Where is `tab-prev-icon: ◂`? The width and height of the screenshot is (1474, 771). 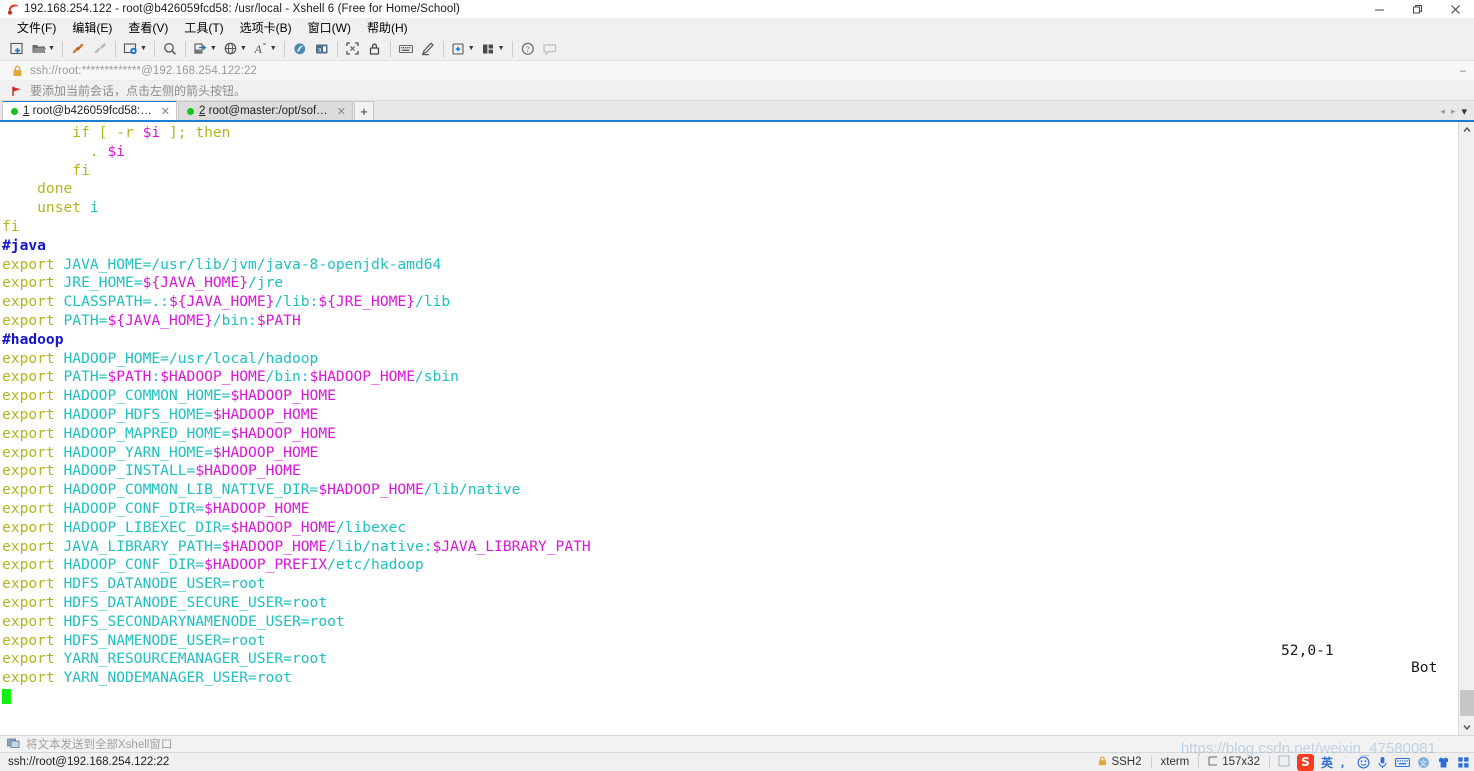
tab-prev-icon: ◂ is located at coordinates (1442, 111).